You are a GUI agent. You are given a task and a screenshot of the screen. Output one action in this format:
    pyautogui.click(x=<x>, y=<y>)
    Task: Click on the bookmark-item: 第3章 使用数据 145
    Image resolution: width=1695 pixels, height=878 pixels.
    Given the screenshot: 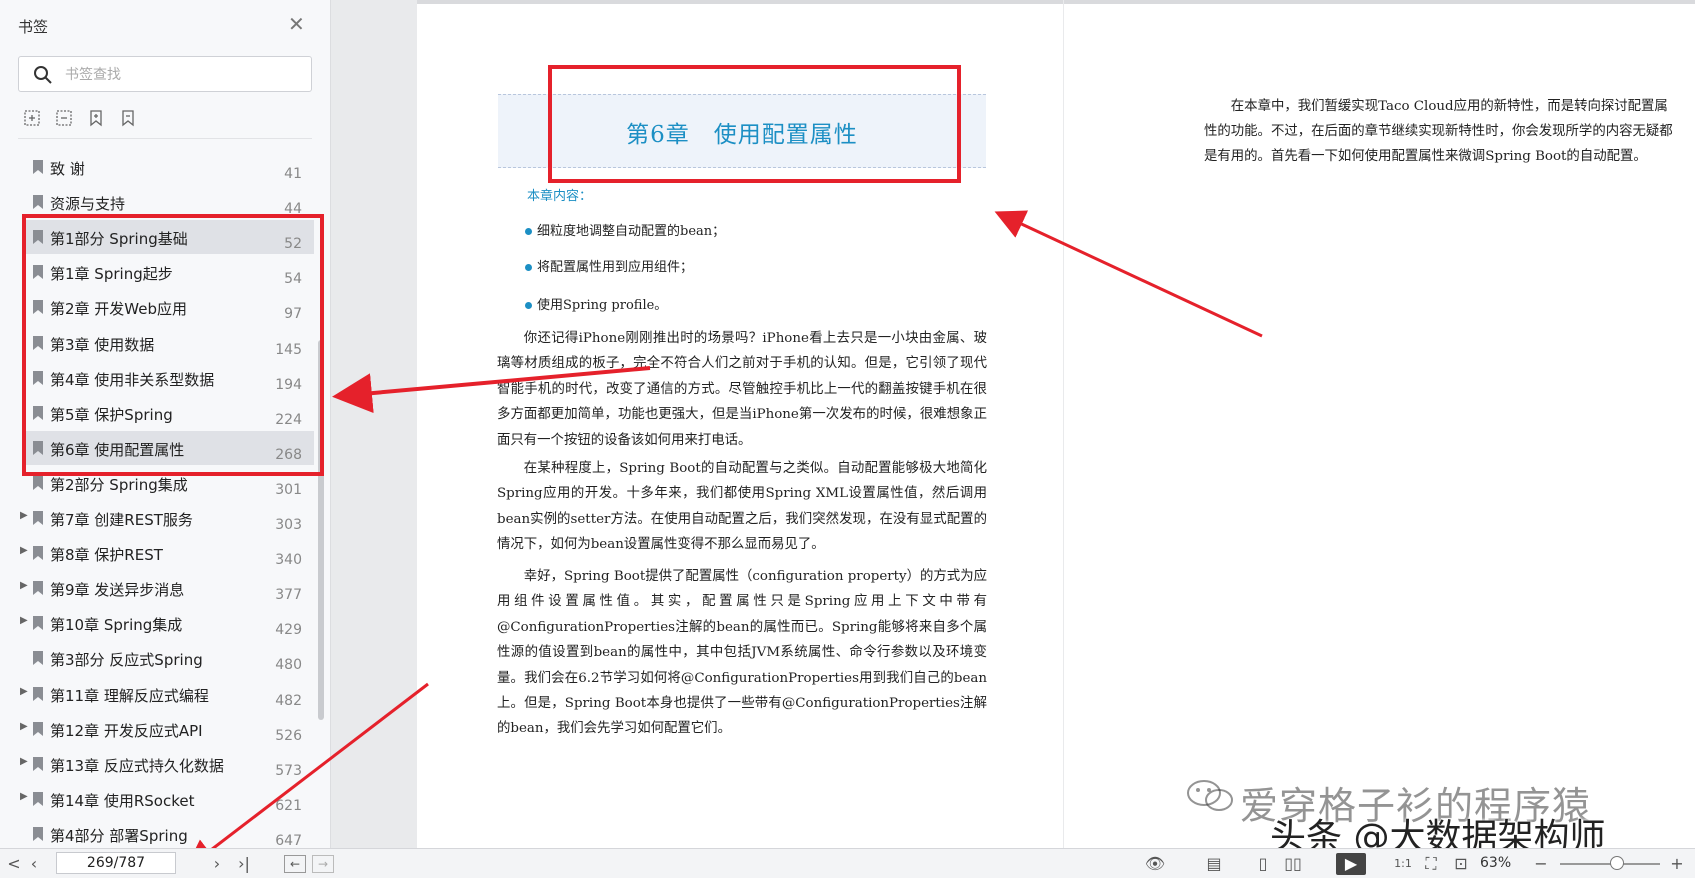 What is the action you would take?
    pyautogui.click(x=169, y=343)
    